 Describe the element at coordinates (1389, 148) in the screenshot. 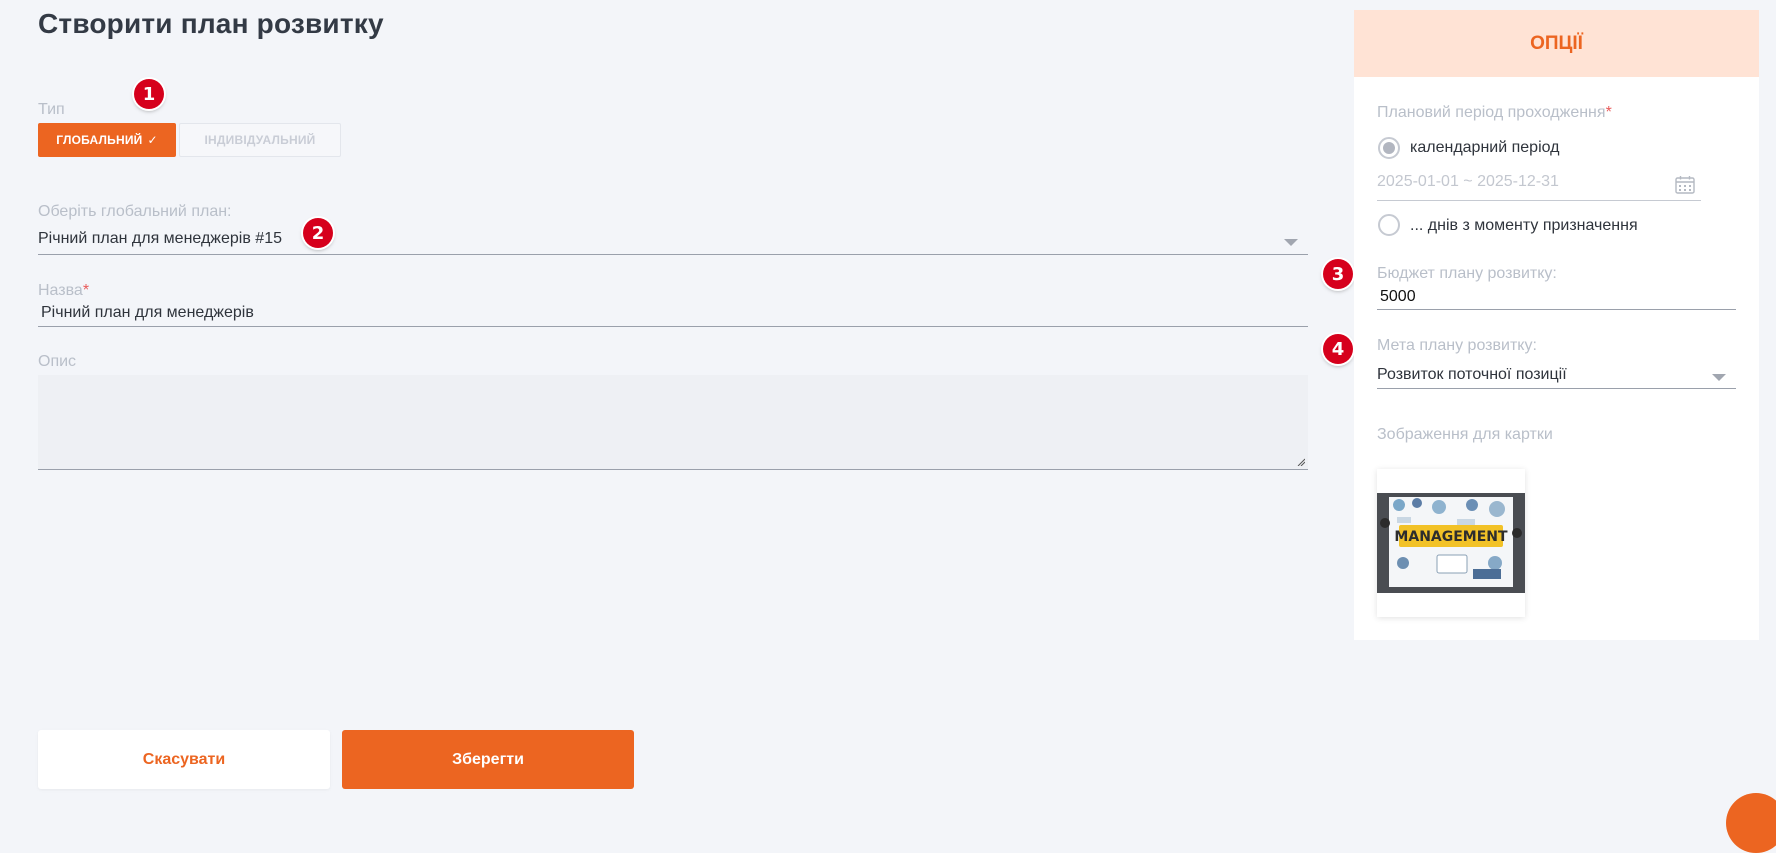

I see `calendar-period-radio` at that location.